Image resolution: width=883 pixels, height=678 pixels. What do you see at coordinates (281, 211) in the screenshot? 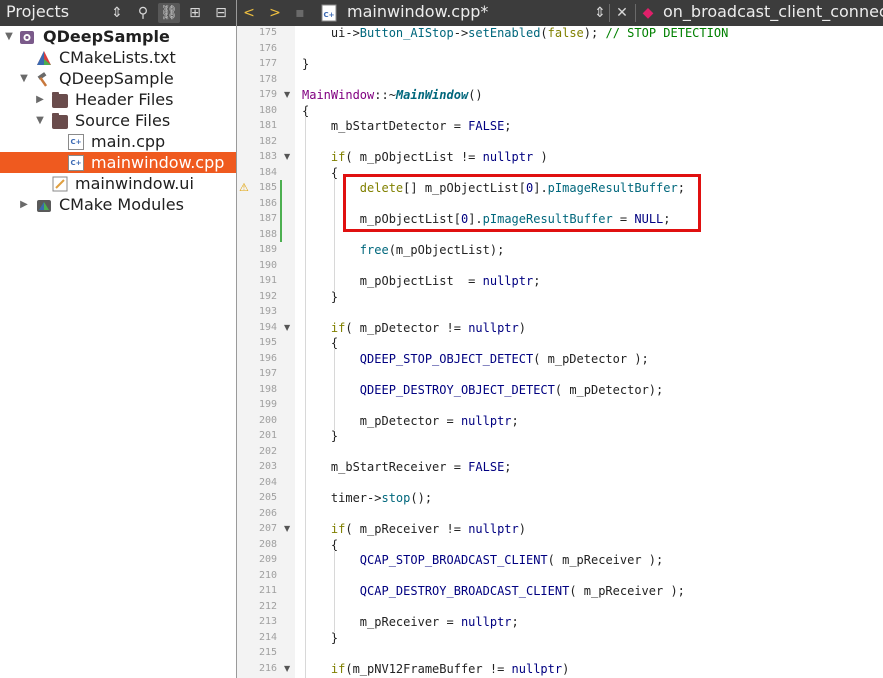
I see `change-marker` at bounding box center [281, 211].